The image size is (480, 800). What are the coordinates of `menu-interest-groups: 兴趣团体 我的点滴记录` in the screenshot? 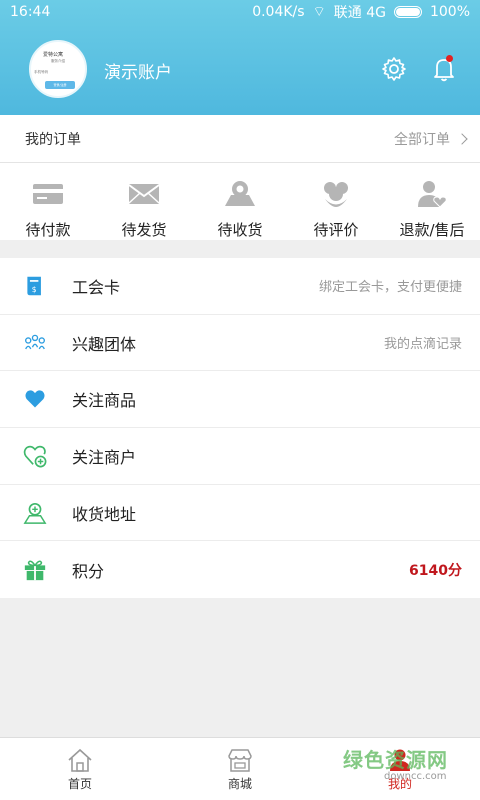 It's located at (240, 343).